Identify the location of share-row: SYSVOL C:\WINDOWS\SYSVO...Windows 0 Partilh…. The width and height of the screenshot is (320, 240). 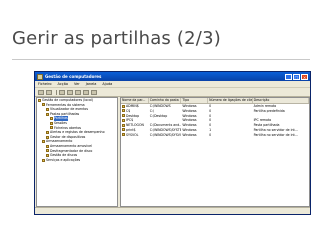
(215, 135).